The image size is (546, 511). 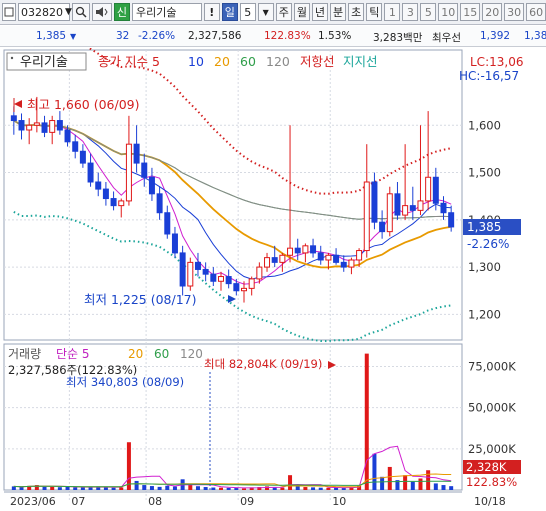 I want to click on tab-month: 월, so click(x=301, y=12).